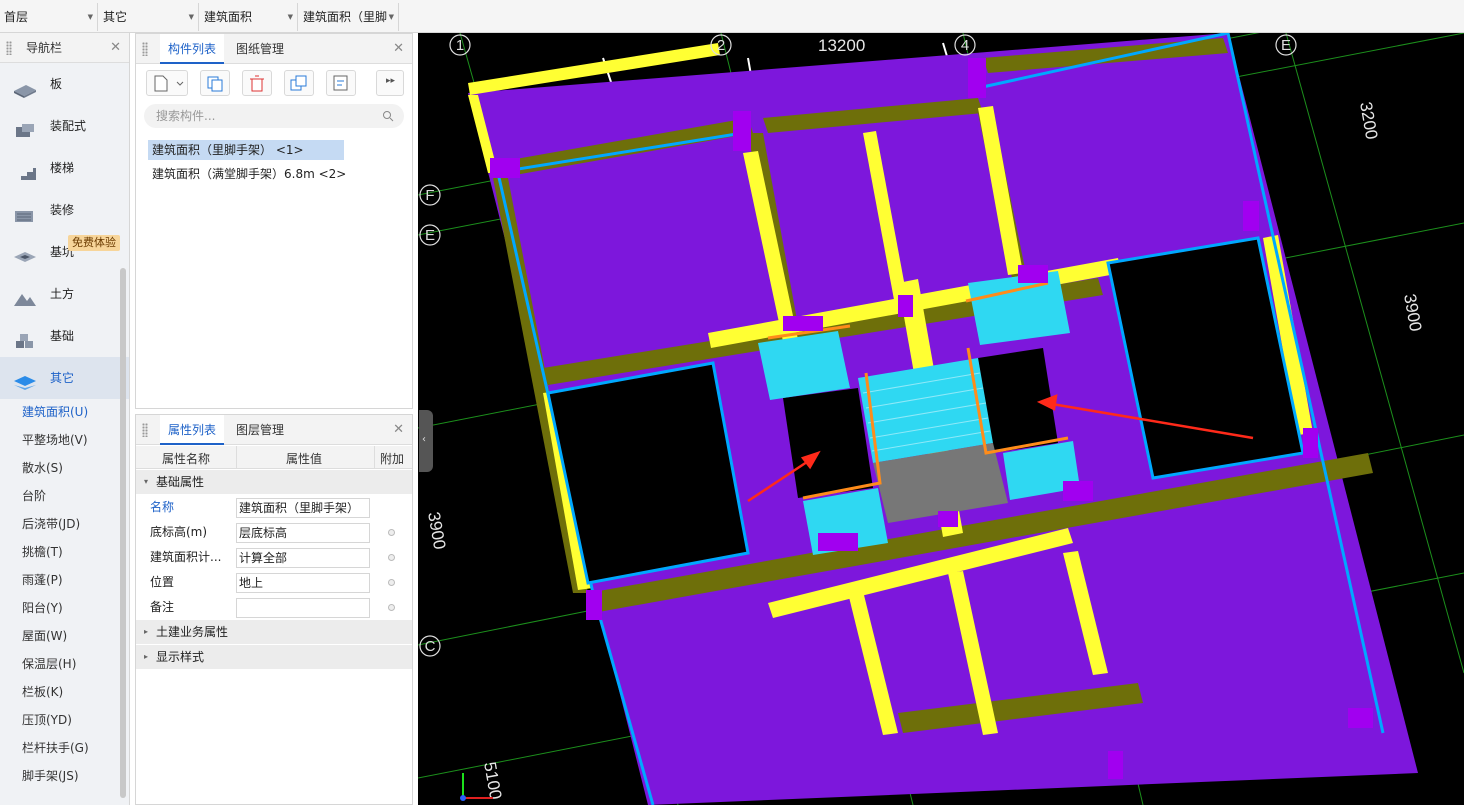 The height and width of the screenshot is (805, 1464). What do you see at coordinates (162, 607) in the screenshot?
I see `property-name: 备注` at bounding box center [162, 607].